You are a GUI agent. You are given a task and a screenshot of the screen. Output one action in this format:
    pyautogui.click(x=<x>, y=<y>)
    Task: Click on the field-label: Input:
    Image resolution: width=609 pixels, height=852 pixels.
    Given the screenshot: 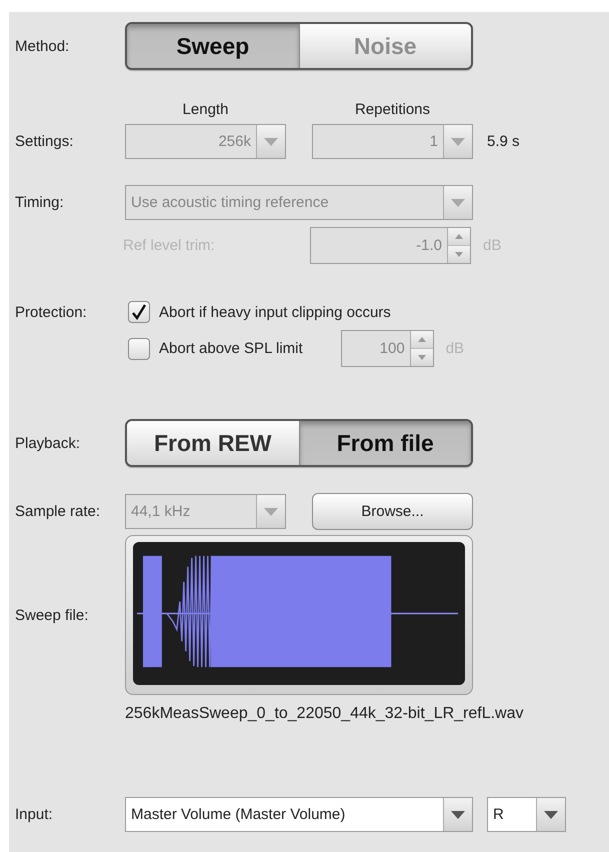 What is the action you would take?
    pyautogui.click(x=34, y=814)
    